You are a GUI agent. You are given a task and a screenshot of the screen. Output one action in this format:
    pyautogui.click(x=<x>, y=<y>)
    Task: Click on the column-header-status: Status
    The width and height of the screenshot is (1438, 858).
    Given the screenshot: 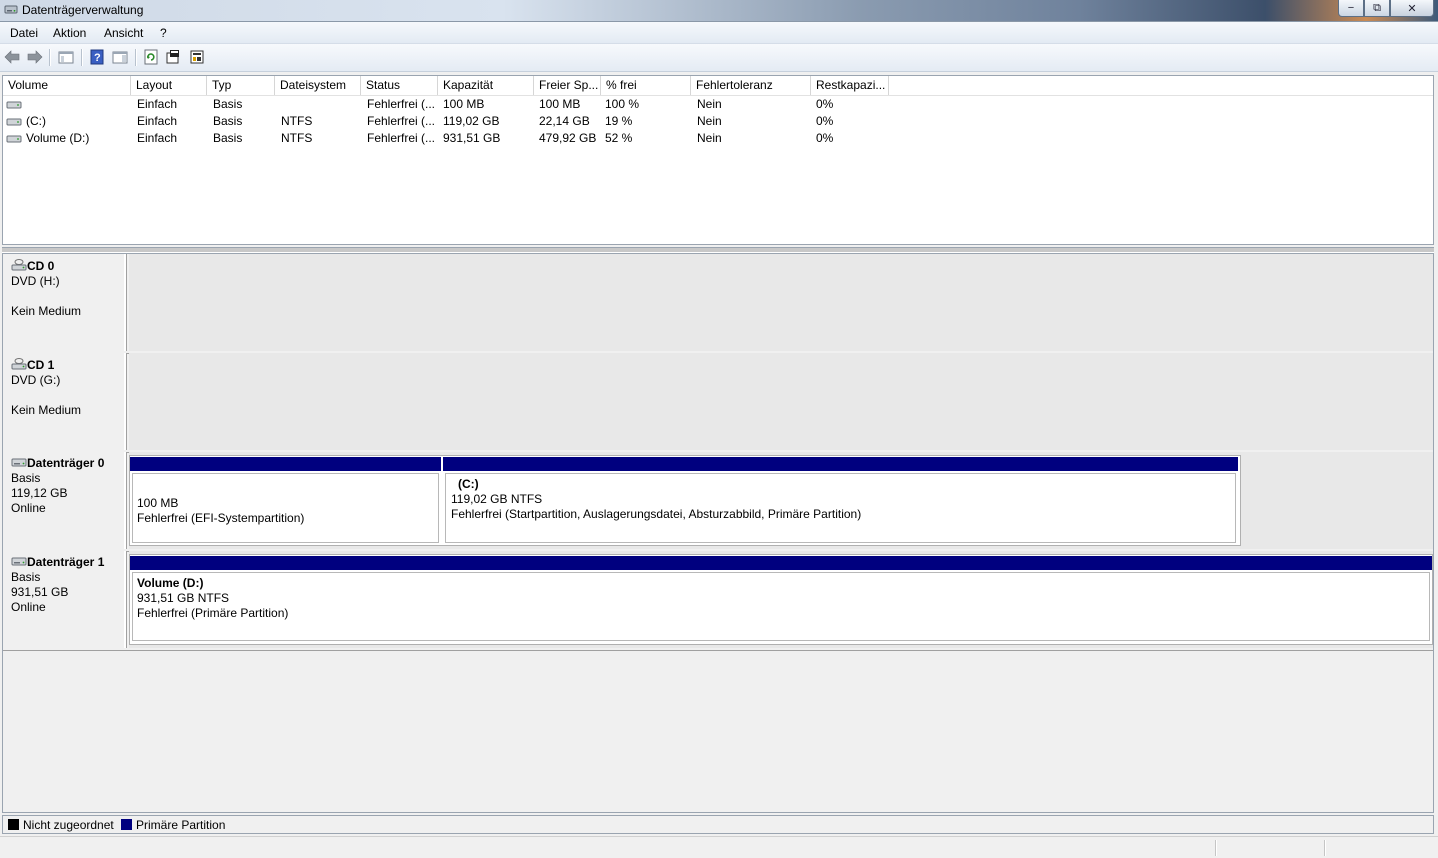 What is the action you would take?
    pyautogui.click(x=399, y=85)
    